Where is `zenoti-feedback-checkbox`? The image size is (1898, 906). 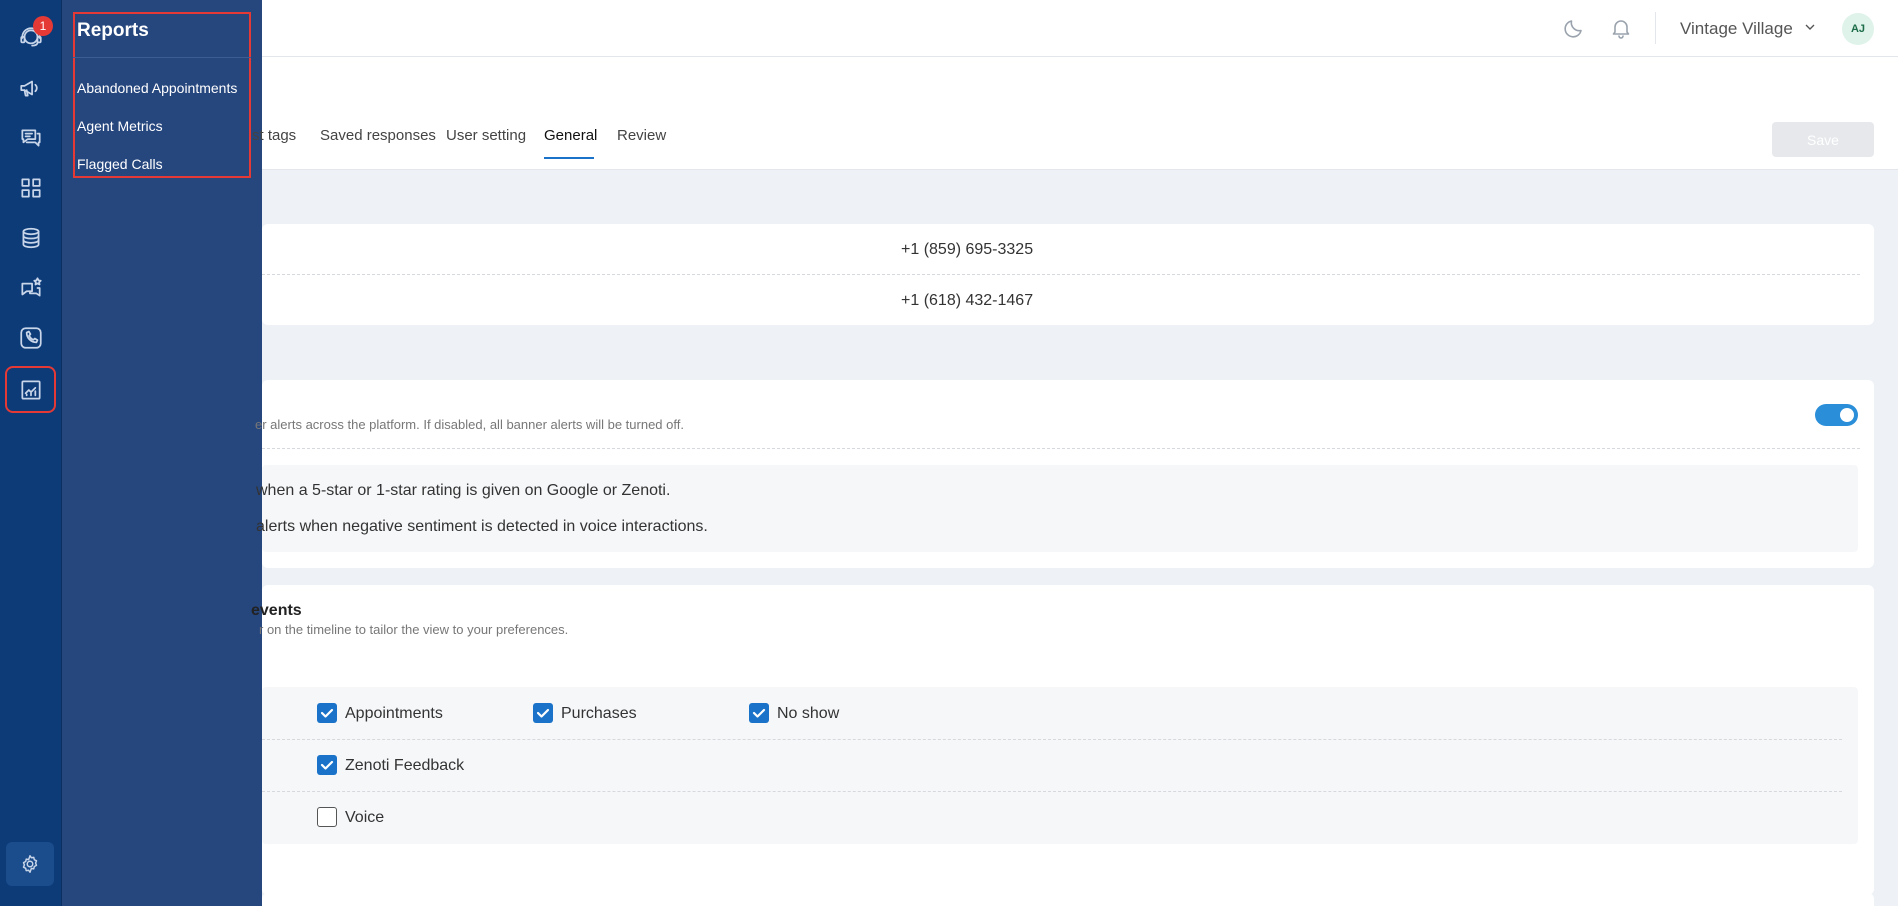 zenoti-feedback-checkbox is located at coordinates (327, 765).